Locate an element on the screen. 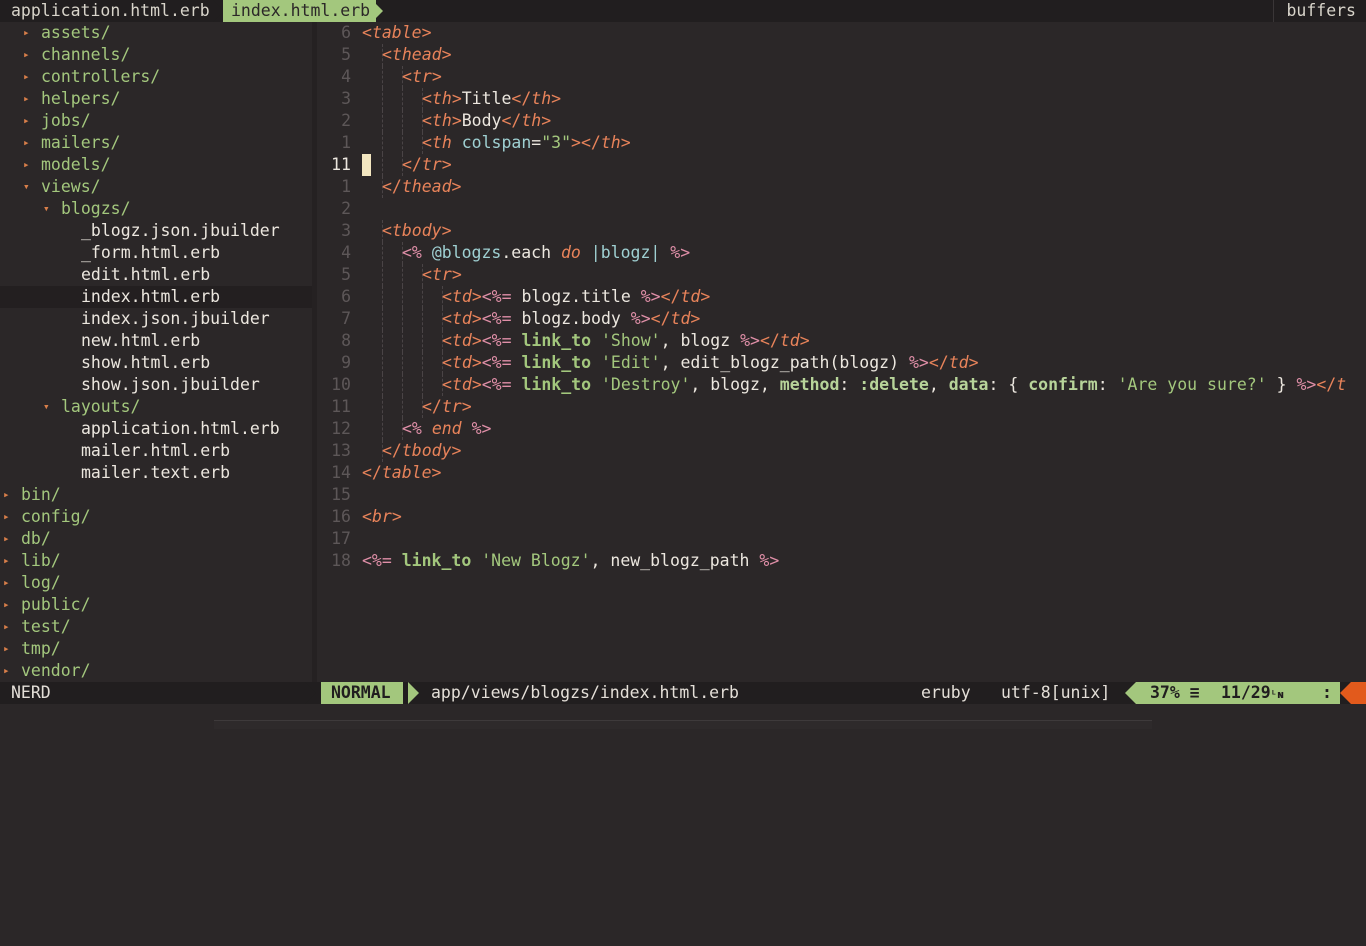  code-line: 3 <tbody> is located at coordinates (841, 231).